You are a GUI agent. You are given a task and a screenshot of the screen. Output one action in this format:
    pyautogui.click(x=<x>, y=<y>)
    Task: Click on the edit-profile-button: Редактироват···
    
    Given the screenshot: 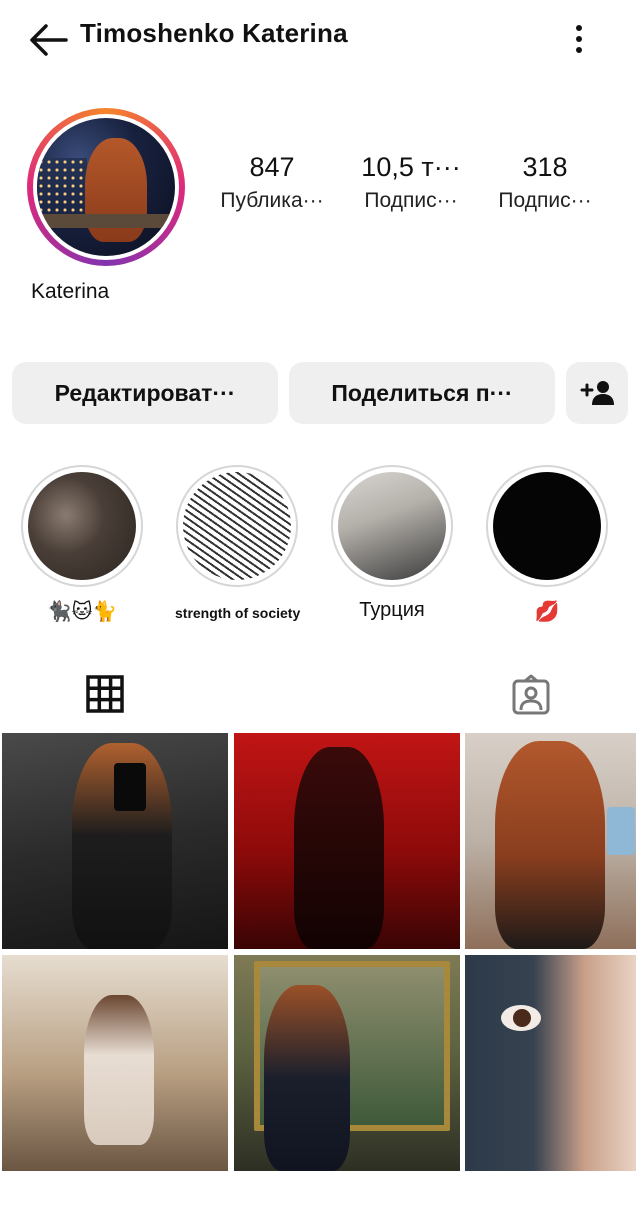 What is the action you would take?
    pyautogui.click(x=145, y=393)
    